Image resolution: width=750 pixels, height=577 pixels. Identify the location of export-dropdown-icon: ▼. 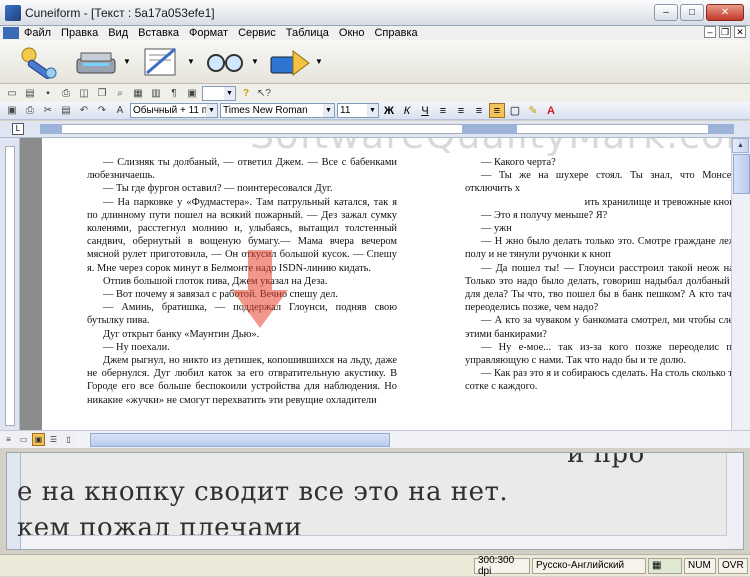
(319, 61).